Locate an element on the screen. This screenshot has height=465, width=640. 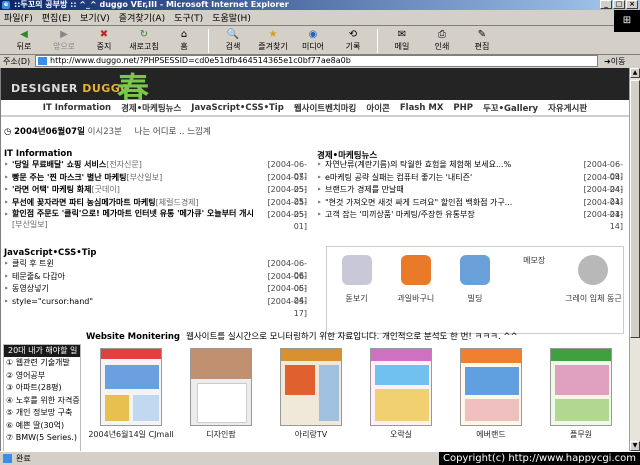
back-button: ◀ 뒤로 is located at coordinates (24, 40).